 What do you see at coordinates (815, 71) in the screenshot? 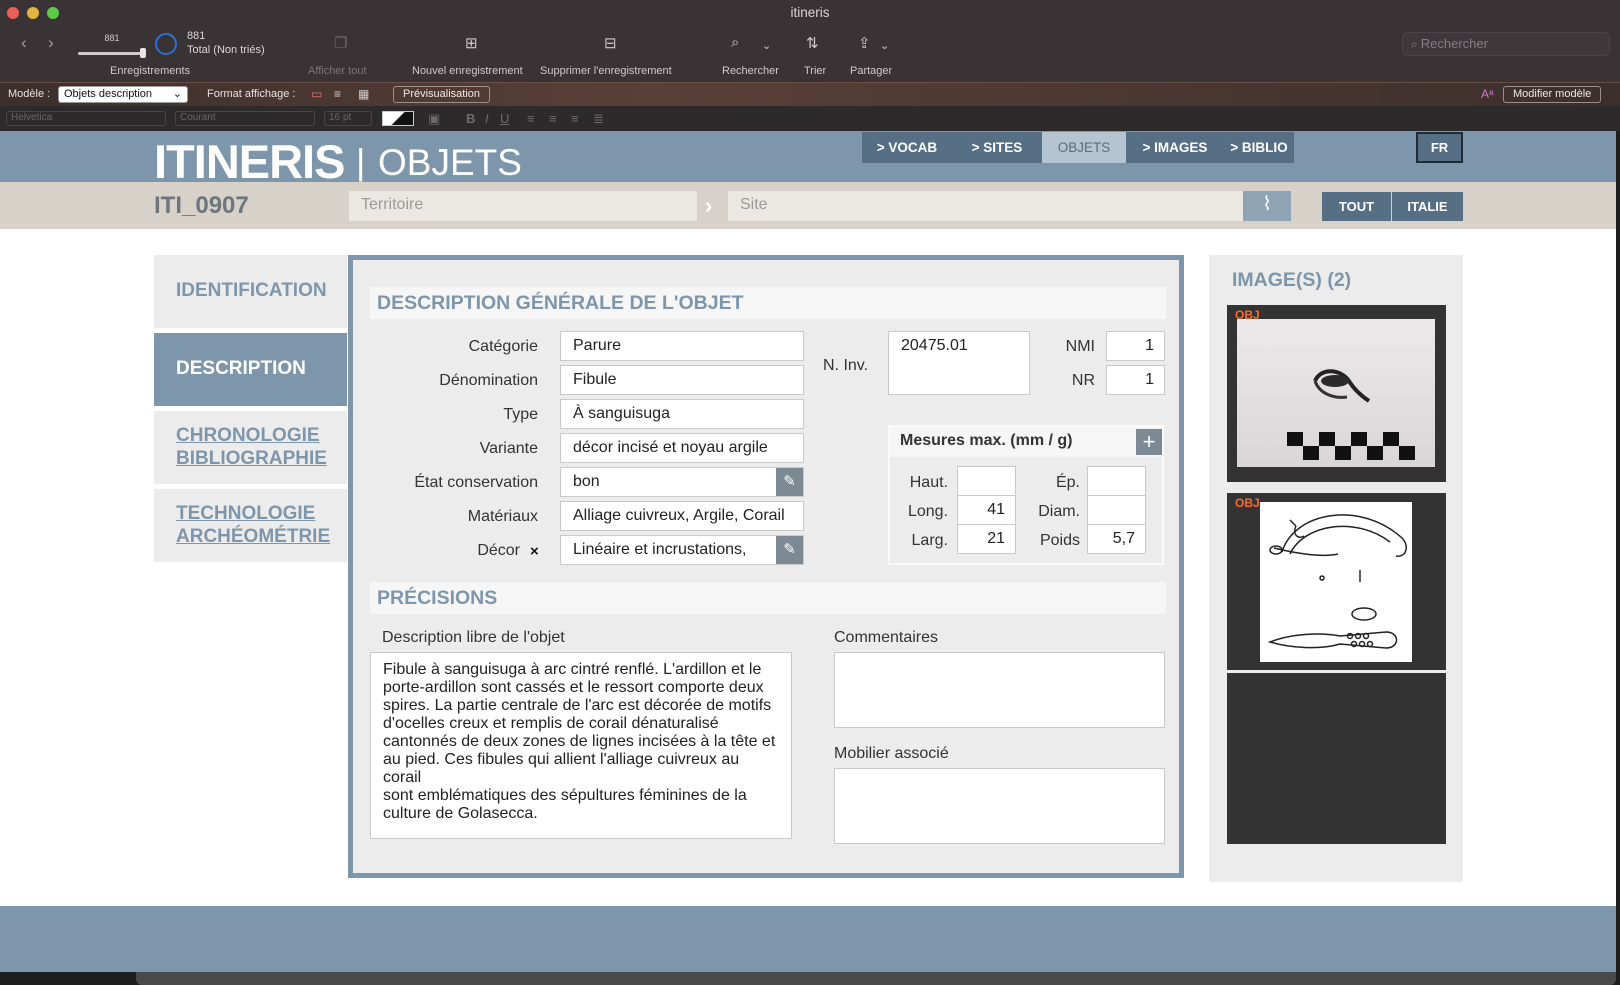
I see `sort-button: Trier` at bounding box center [815, 71].